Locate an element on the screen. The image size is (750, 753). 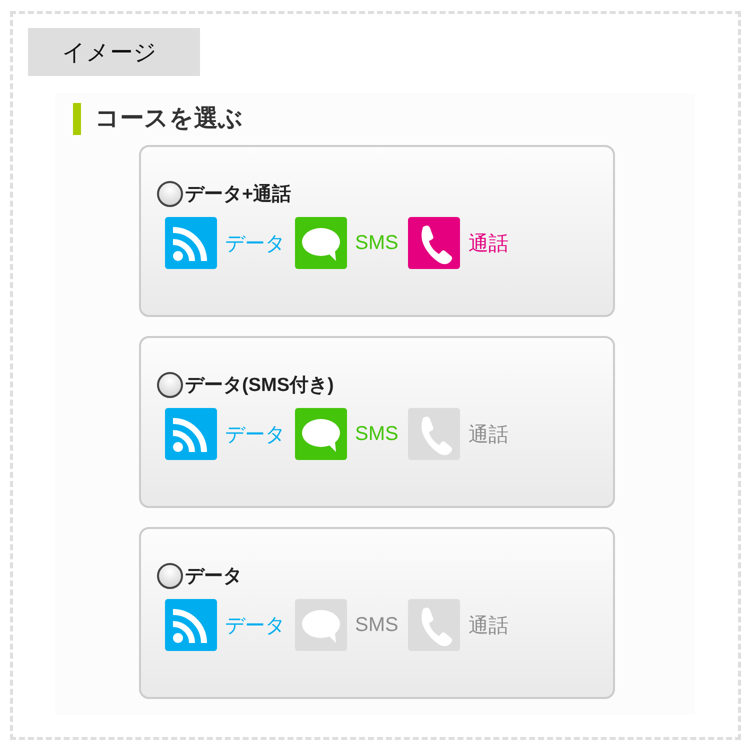
image-label: イメージ is located at coordinates (114, 52).